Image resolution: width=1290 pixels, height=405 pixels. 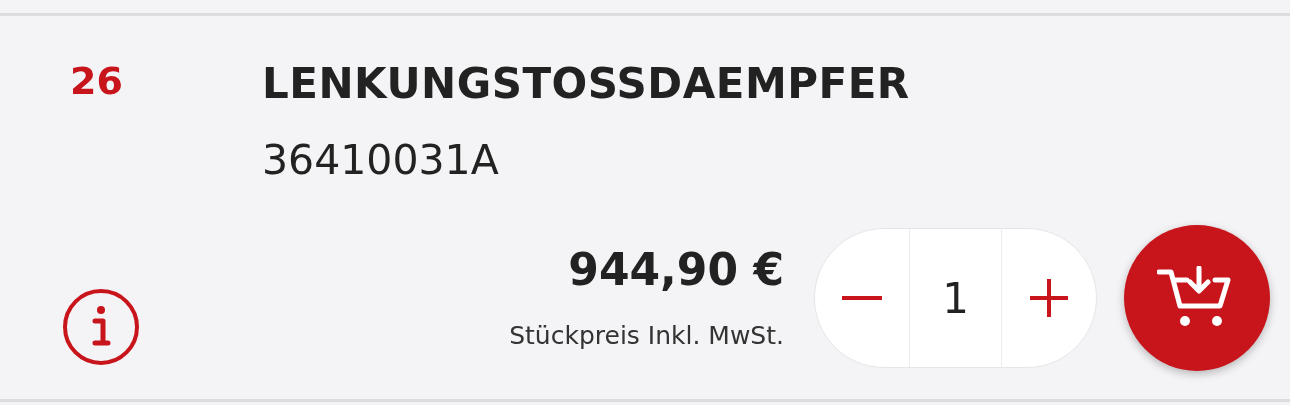 What do you see at coordinates (862, 298) in the screenshot?
I see `minus-icon` at bounding box center [862, 298].